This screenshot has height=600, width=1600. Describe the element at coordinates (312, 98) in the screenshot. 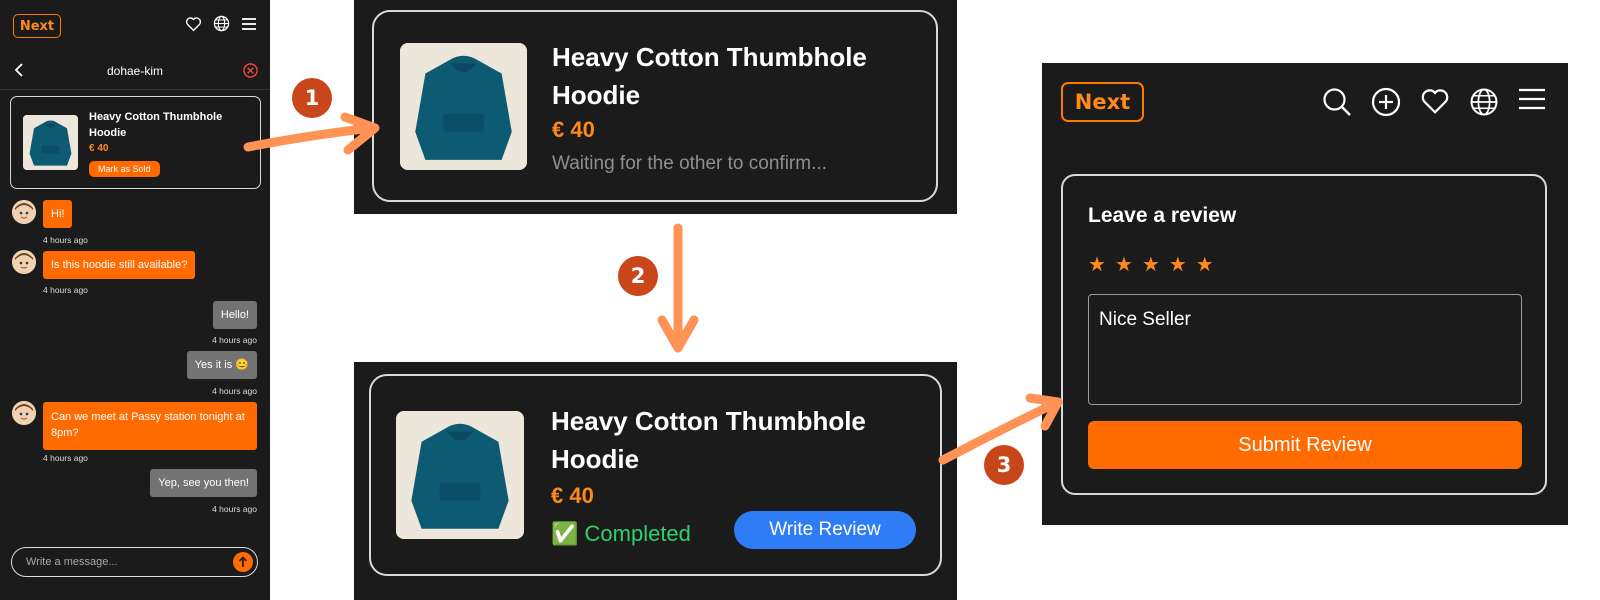

I see `step-badge-1: 1` at that location.